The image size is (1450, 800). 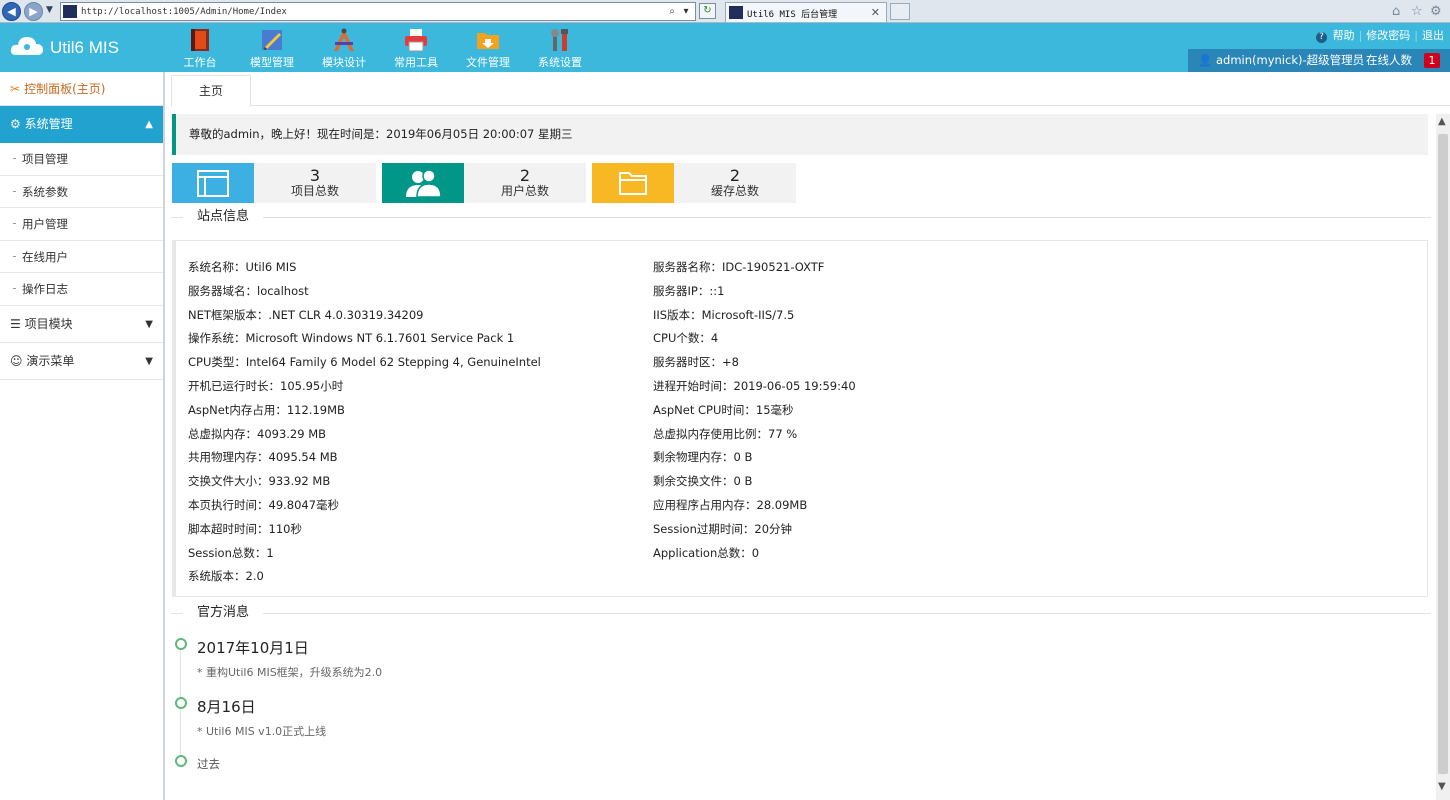 I want to click on folder-icon, so click(x=633, y=183).